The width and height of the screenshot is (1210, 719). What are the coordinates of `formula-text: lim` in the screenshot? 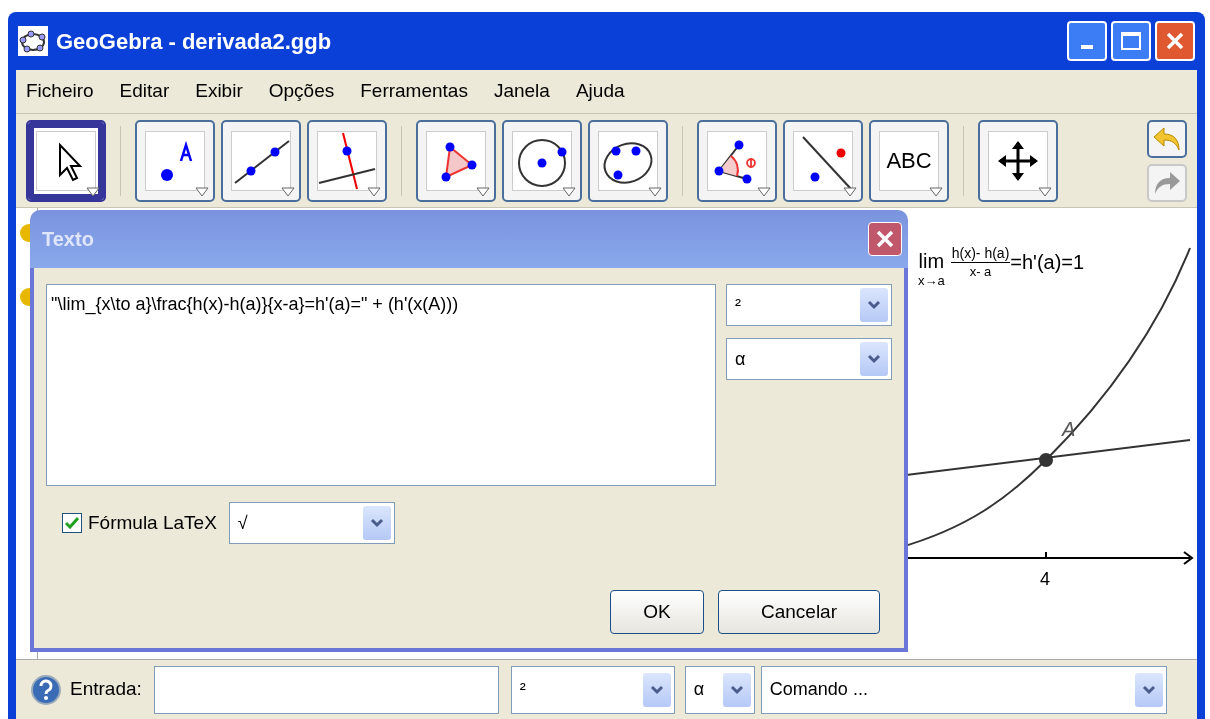 It's located at (931, 261).